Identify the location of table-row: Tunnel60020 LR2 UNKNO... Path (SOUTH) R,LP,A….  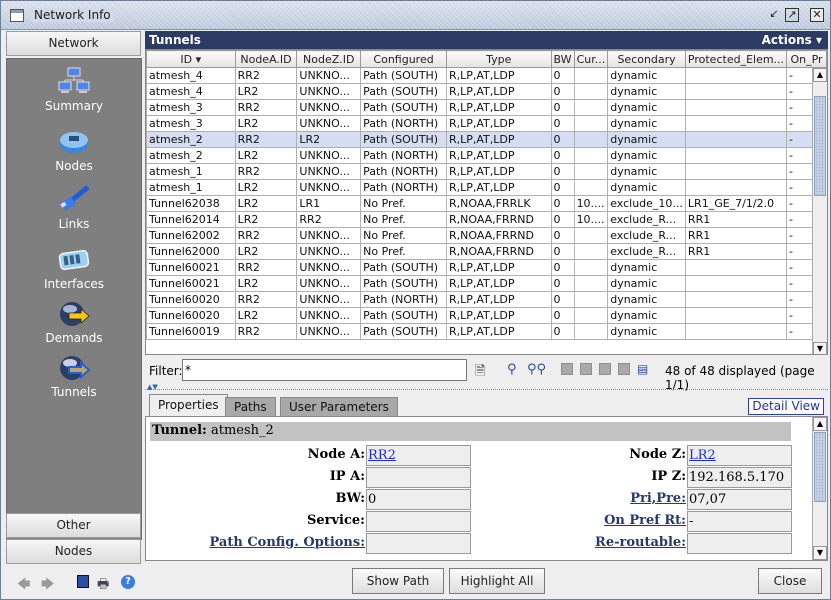
(486, 315).